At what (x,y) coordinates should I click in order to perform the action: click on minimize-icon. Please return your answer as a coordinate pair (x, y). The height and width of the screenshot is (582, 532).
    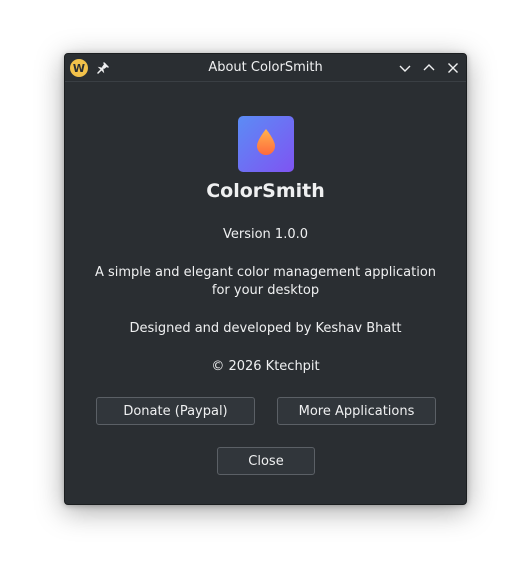
    Looking at the image, I should click on (405, 68).